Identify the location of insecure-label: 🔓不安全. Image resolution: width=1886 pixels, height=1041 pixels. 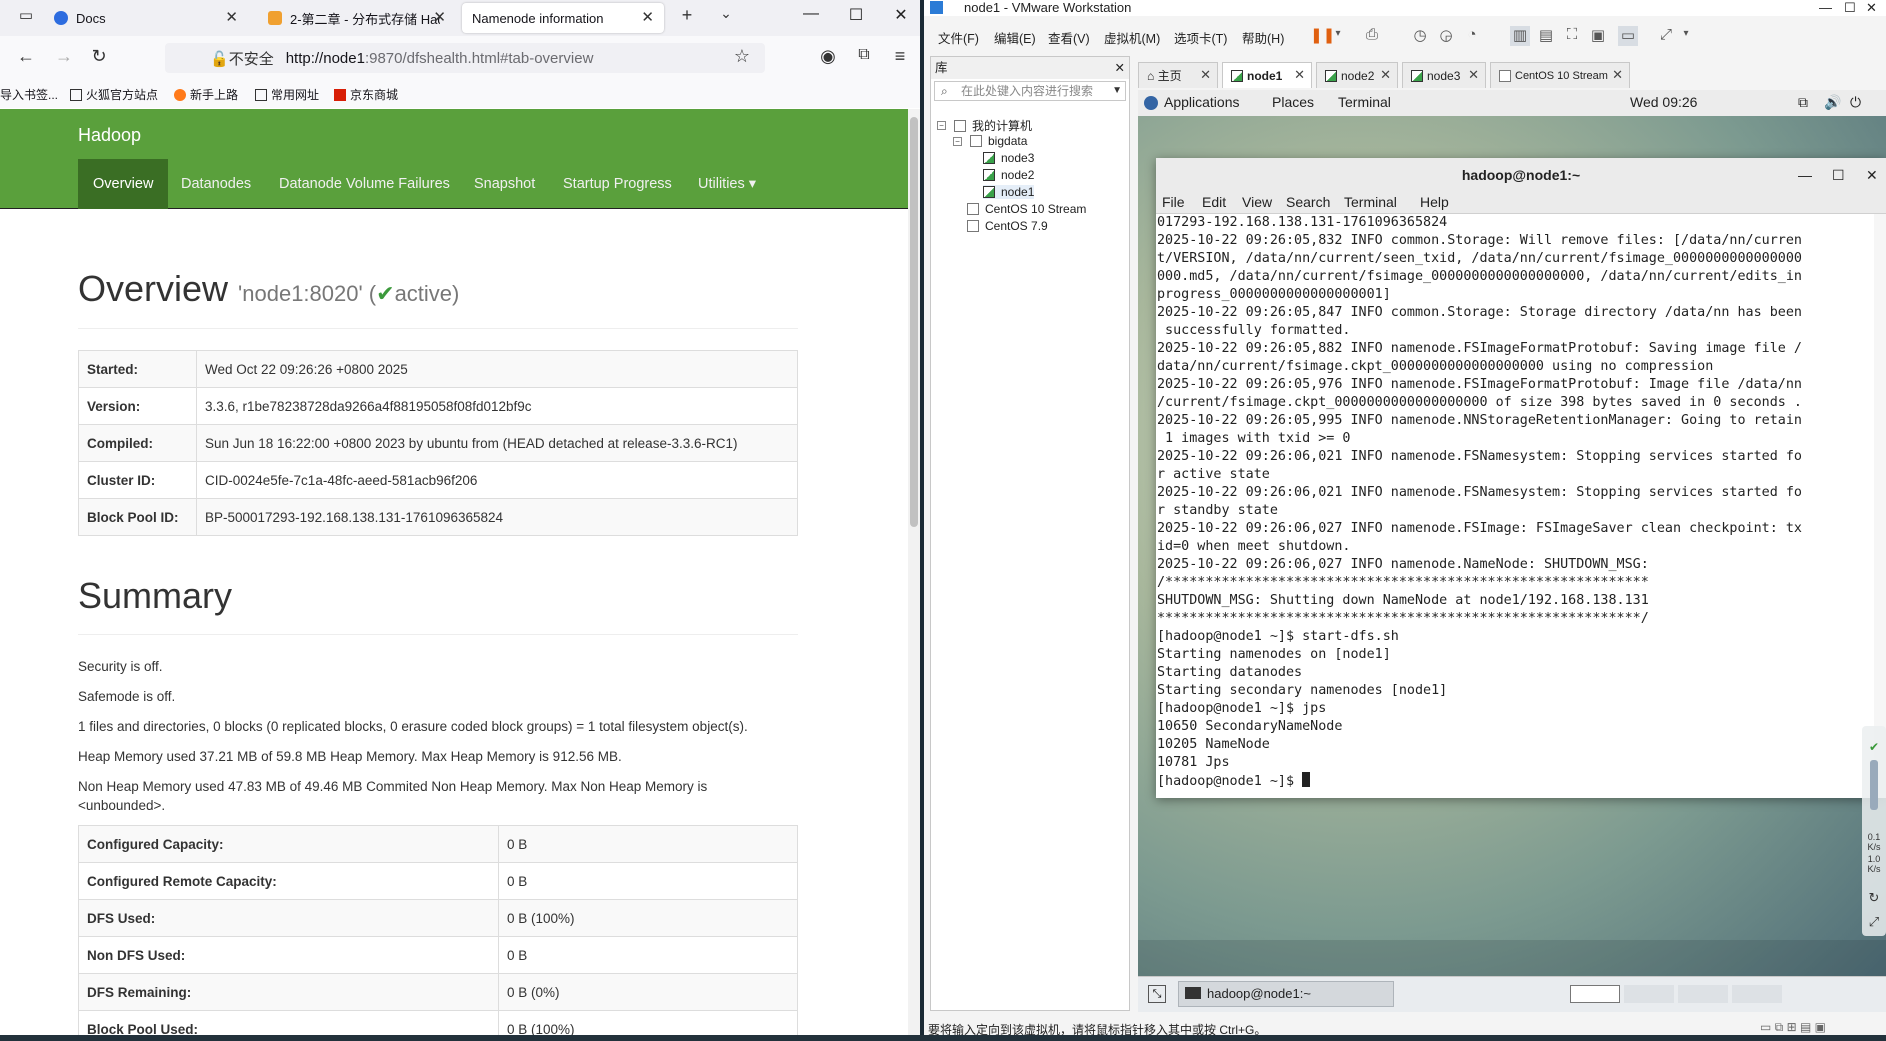
(242, 58).